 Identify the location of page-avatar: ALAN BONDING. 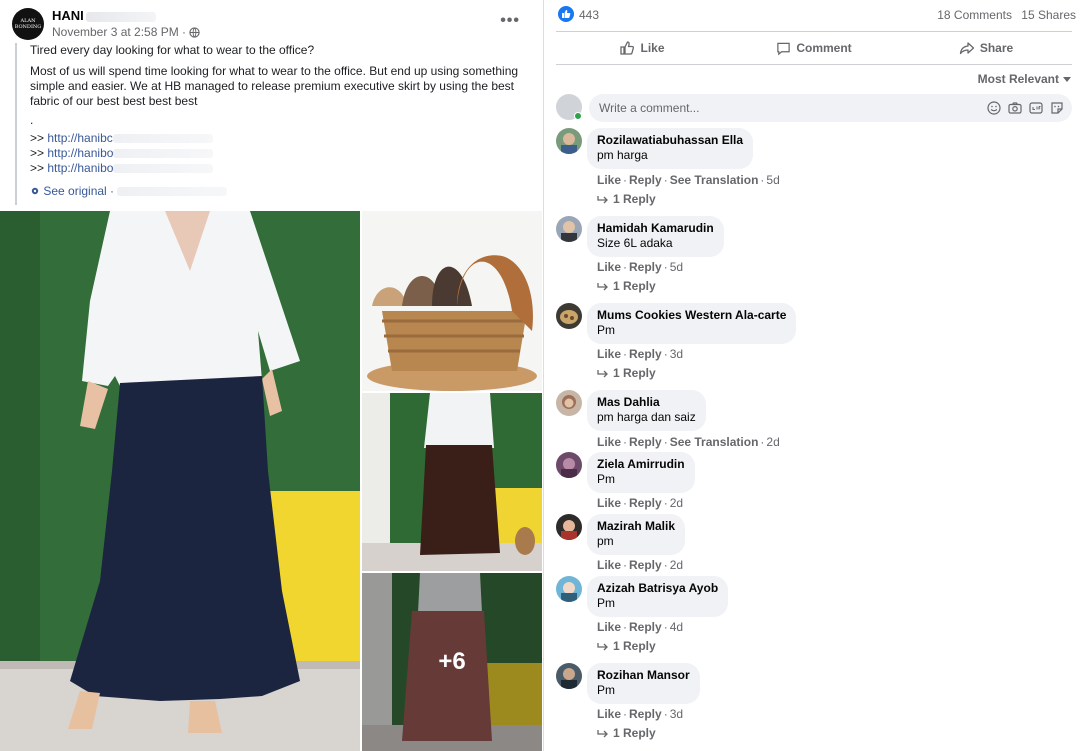
(28, 24).